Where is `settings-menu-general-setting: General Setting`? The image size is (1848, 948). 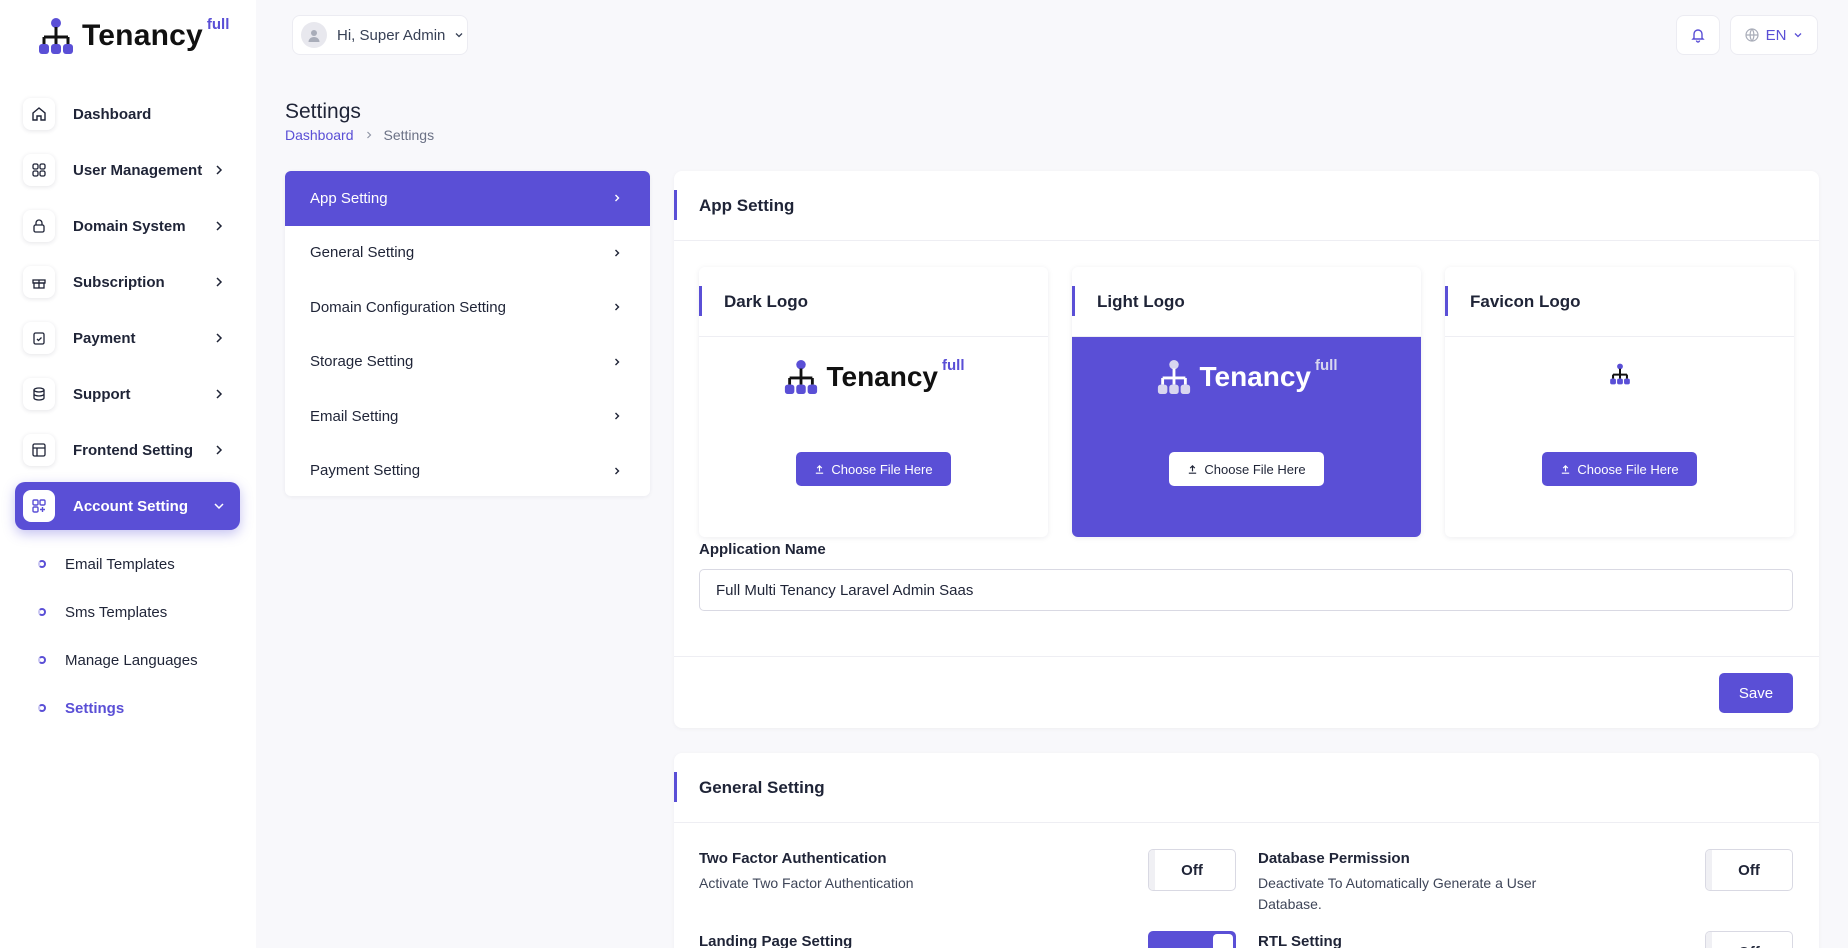
settings-menu-general-setting: General Setting is located at coordinates (467, 253).